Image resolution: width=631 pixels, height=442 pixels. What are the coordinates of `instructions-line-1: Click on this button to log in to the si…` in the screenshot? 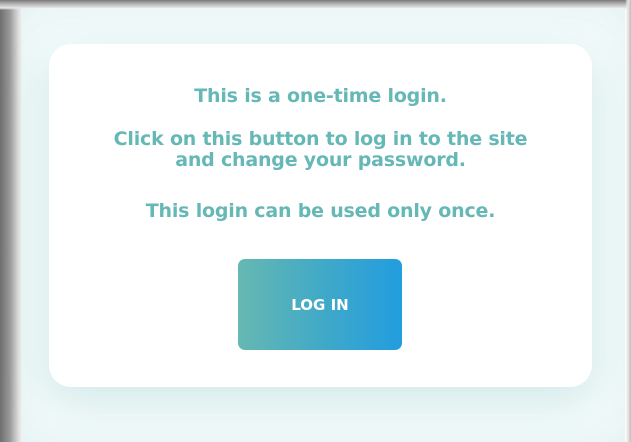 It's located at (320, 139).